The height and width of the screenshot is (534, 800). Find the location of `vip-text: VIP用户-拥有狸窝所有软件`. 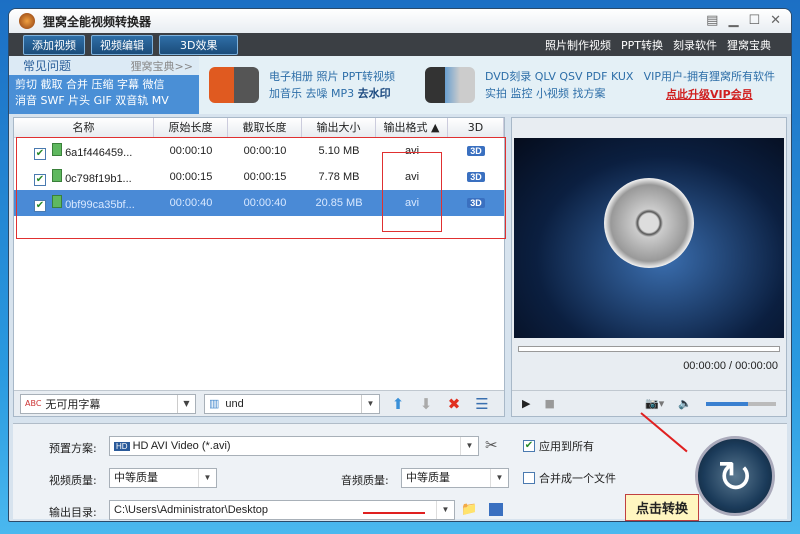

vip-text: VIP用户-拥有狸窝所有软件 is located at coordinates (709, 76).